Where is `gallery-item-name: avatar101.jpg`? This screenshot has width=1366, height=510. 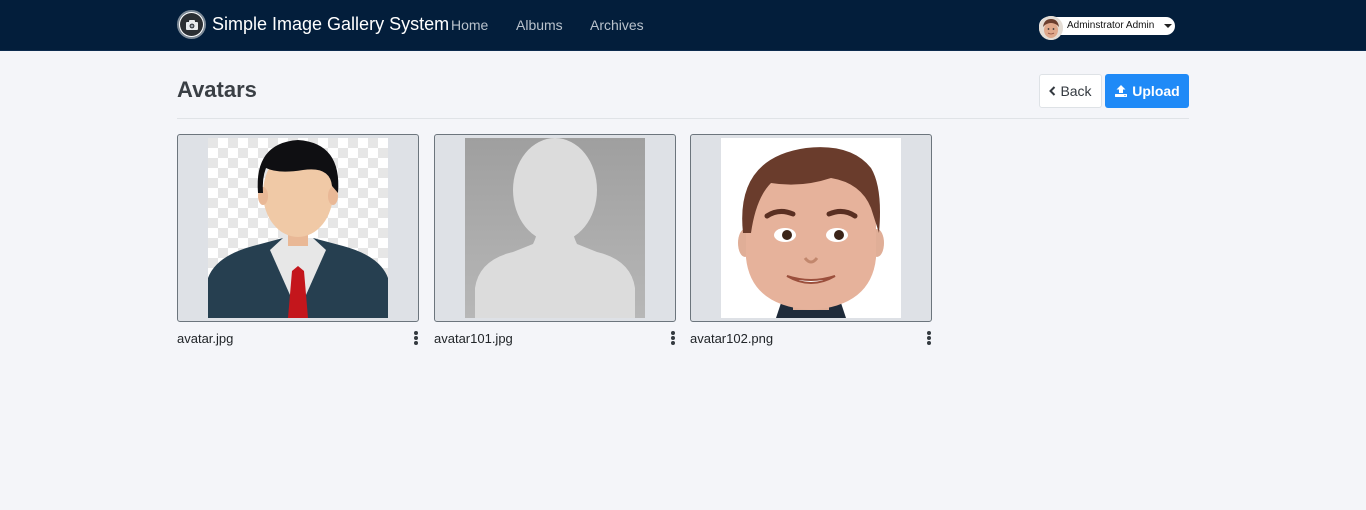
gallery-item-name: avatar101.jpg is located at coordinates (473, 338).